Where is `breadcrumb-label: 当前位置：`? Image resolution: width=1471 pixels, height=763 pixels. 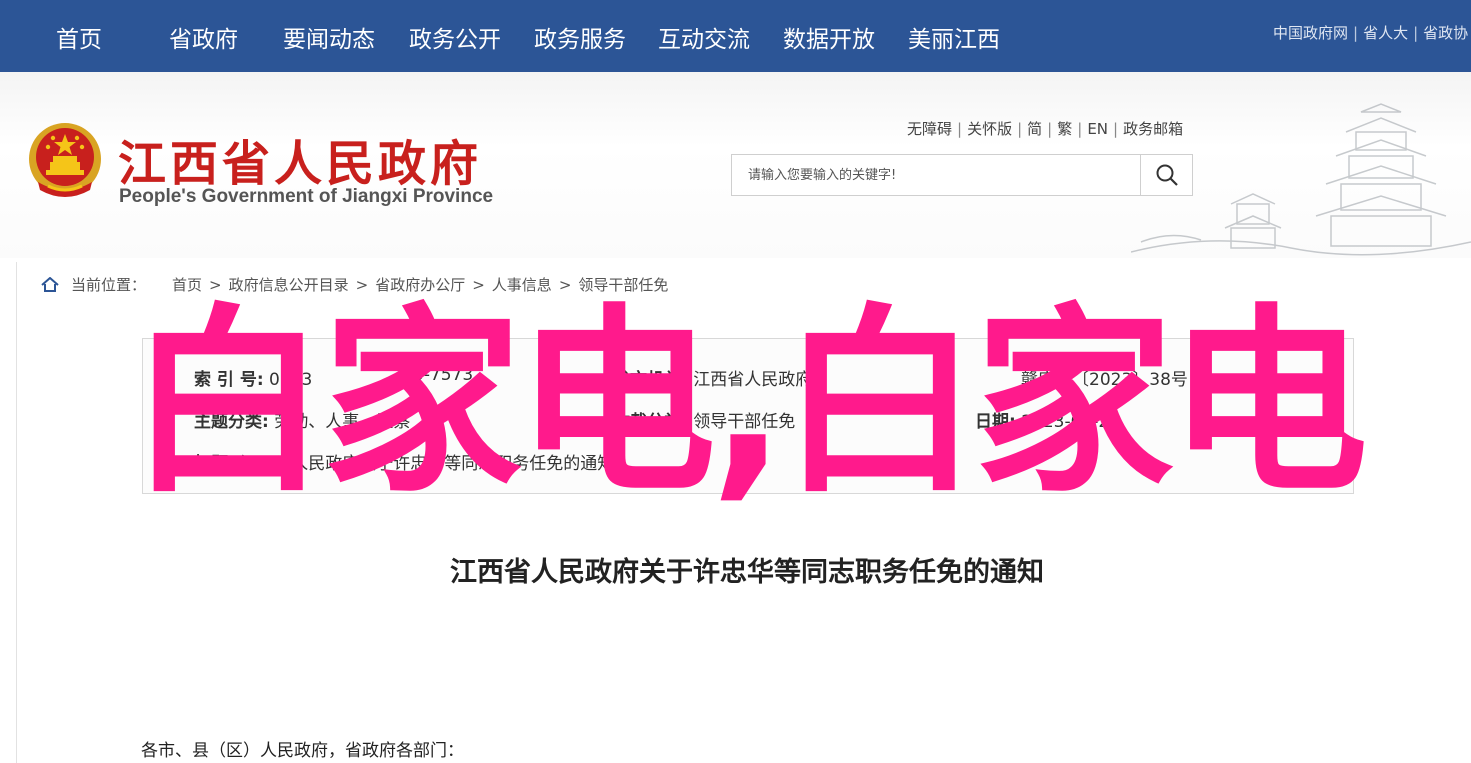
breadcrumb-label: 当前位置： is located at coordinates (109, 285).